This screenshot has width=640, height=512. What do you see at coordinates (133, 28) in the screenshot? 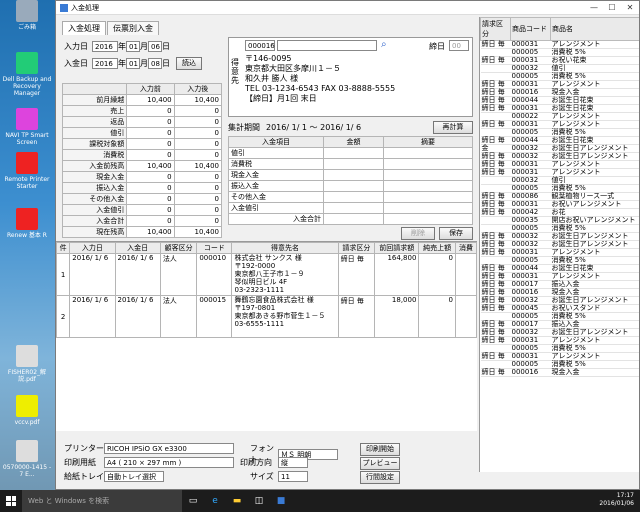
I see `tab-slip-payment: 伝票別入金` at bounding box center [133, 28].